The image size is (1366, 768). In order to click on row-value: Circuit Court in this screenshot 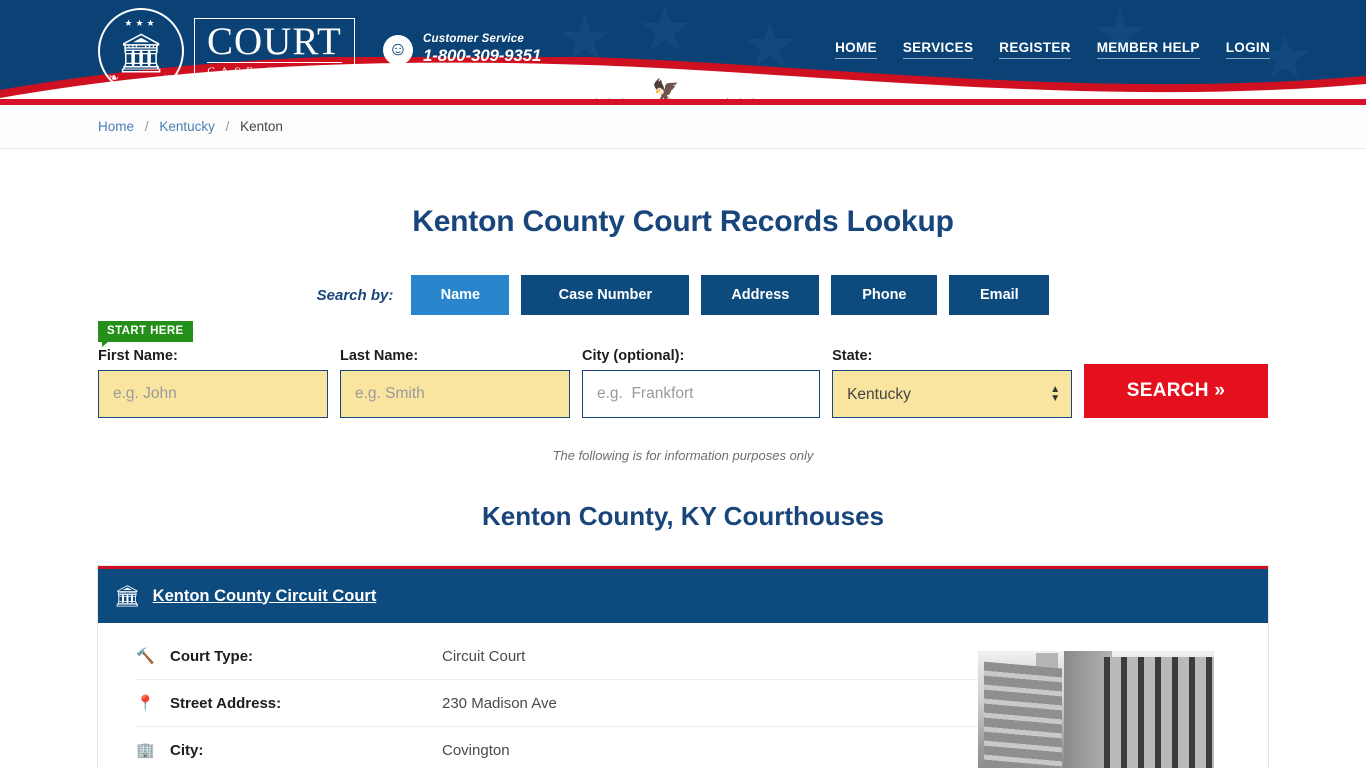, I will do `click(484, 656)`.